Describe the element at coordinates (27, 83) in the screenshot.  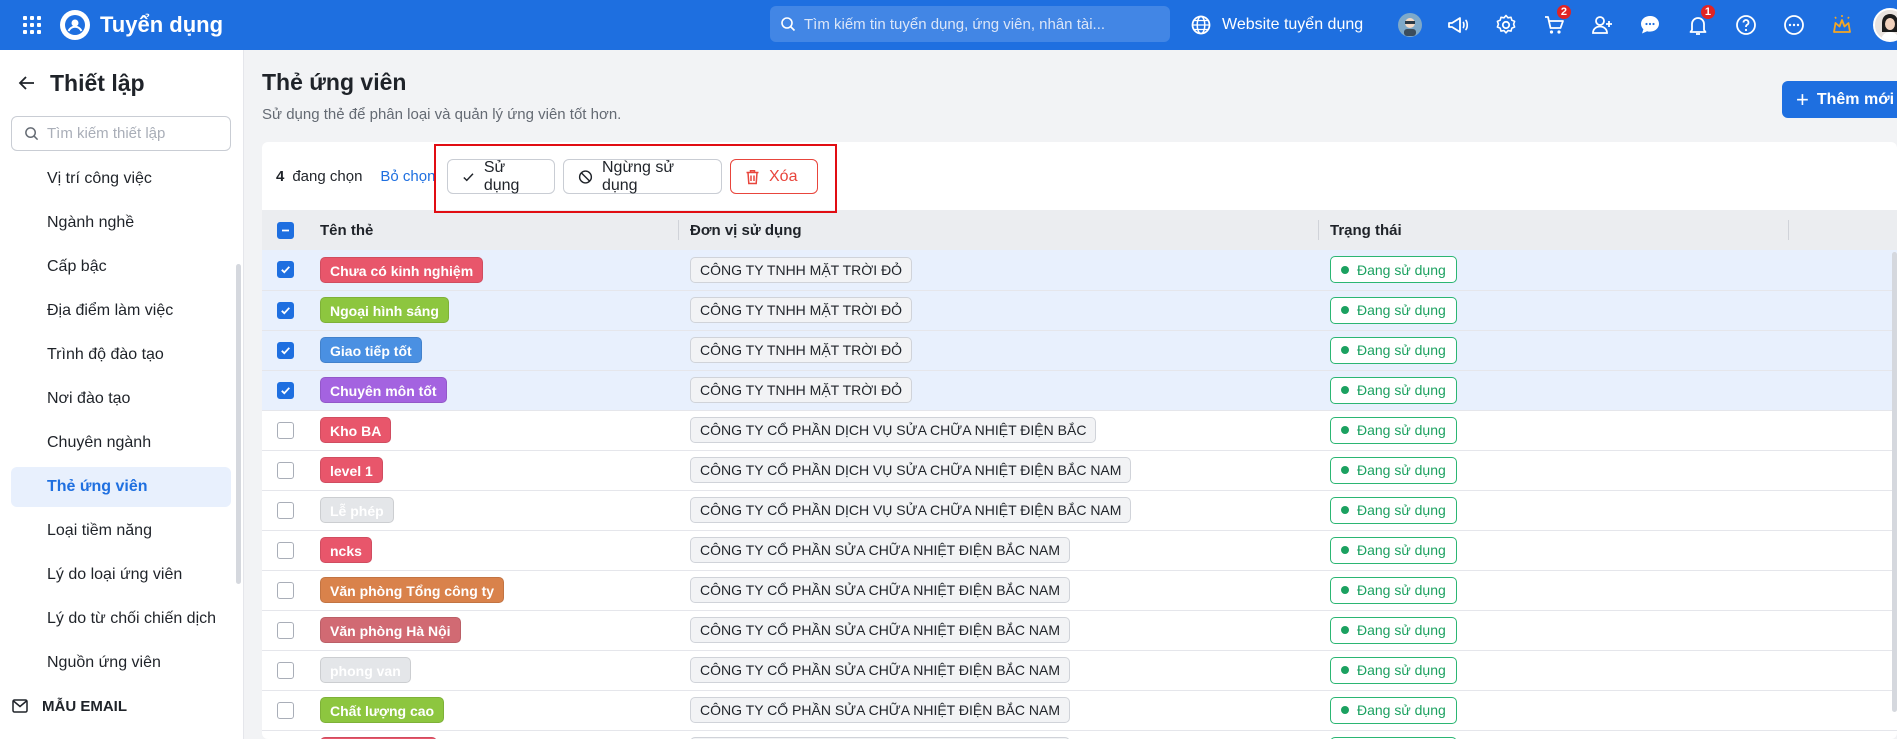
I see `back-arrow-icon` at that location.